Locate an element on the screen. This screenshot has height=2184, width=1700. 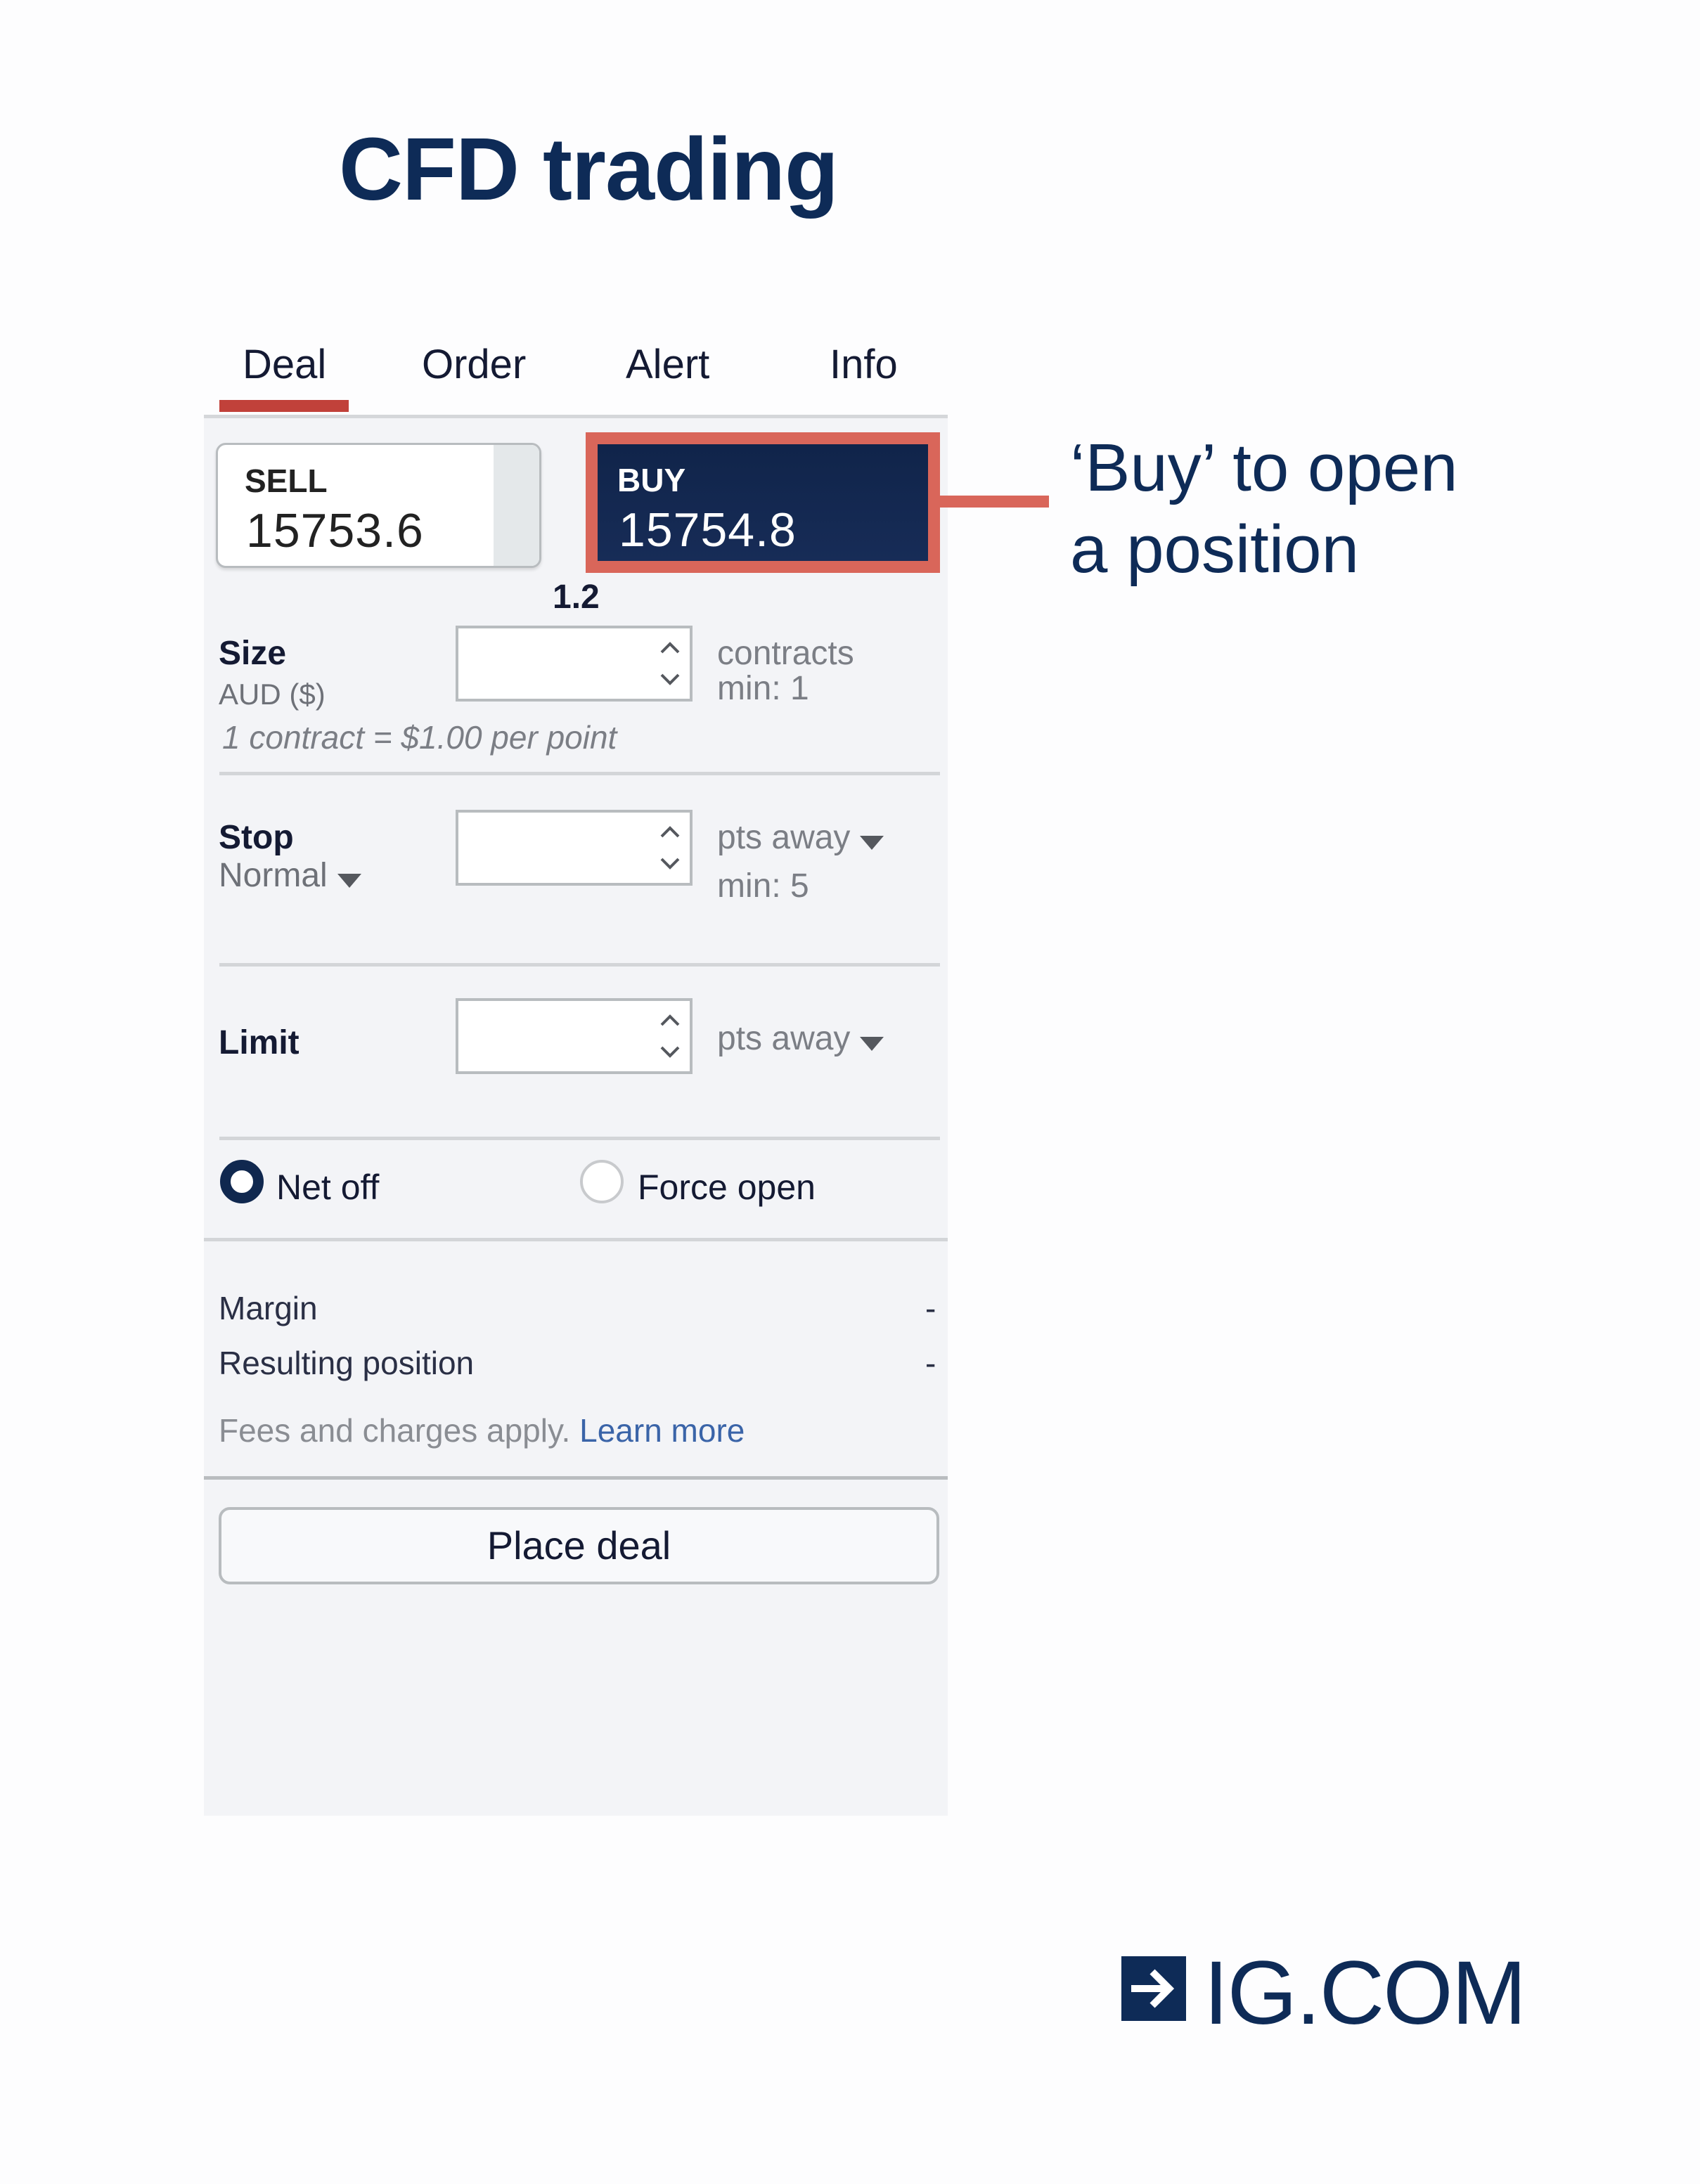
buy-label: BUY is located at coordinates (651, 480).